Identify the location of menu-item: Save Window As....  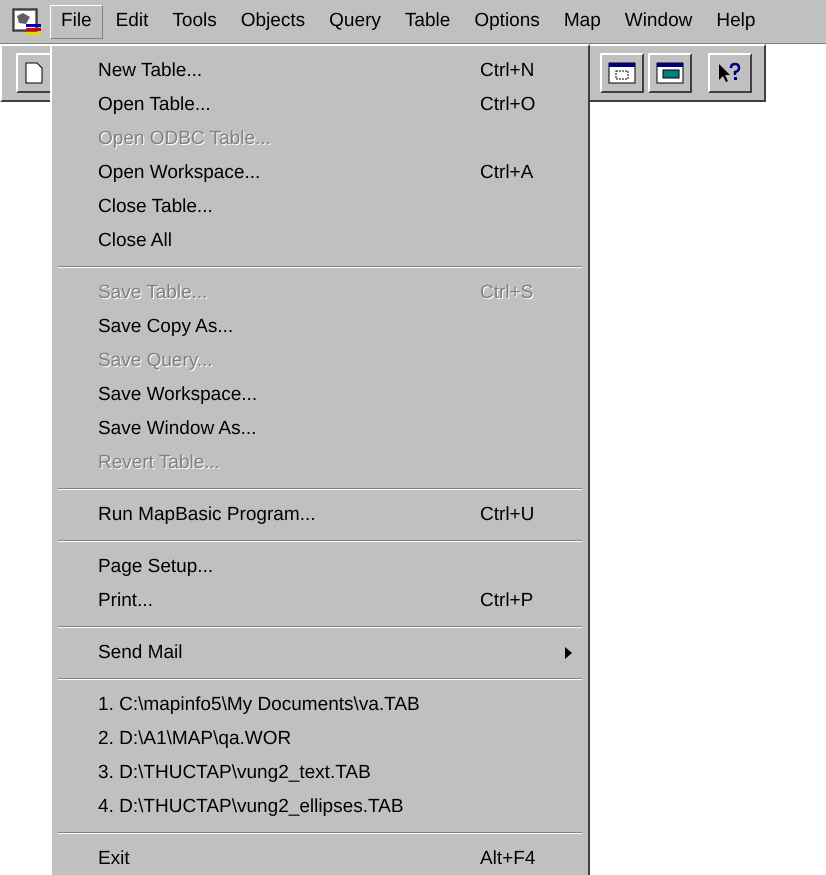
(320, 429).